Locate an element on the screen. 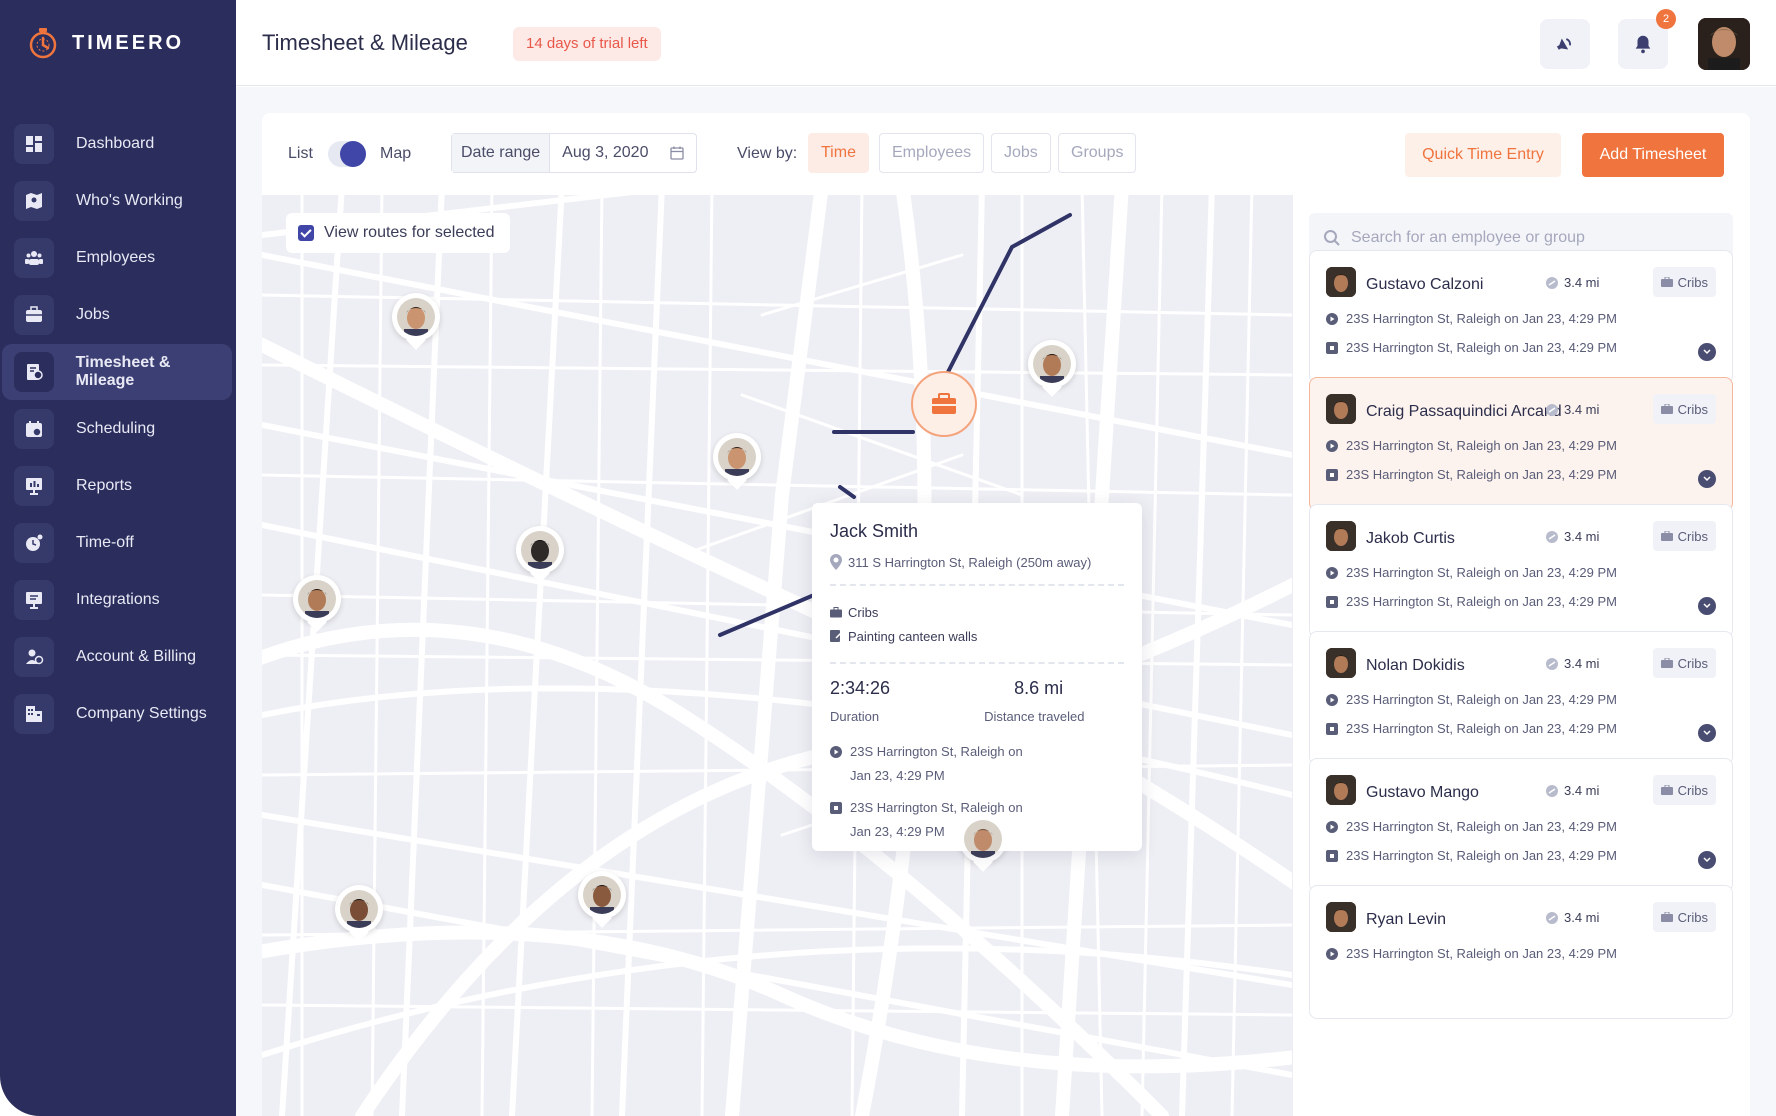 This screenshot has height=1116, width=1776. sidebar-item-scheduling: Scheduling is located at coordinates (117, 429).